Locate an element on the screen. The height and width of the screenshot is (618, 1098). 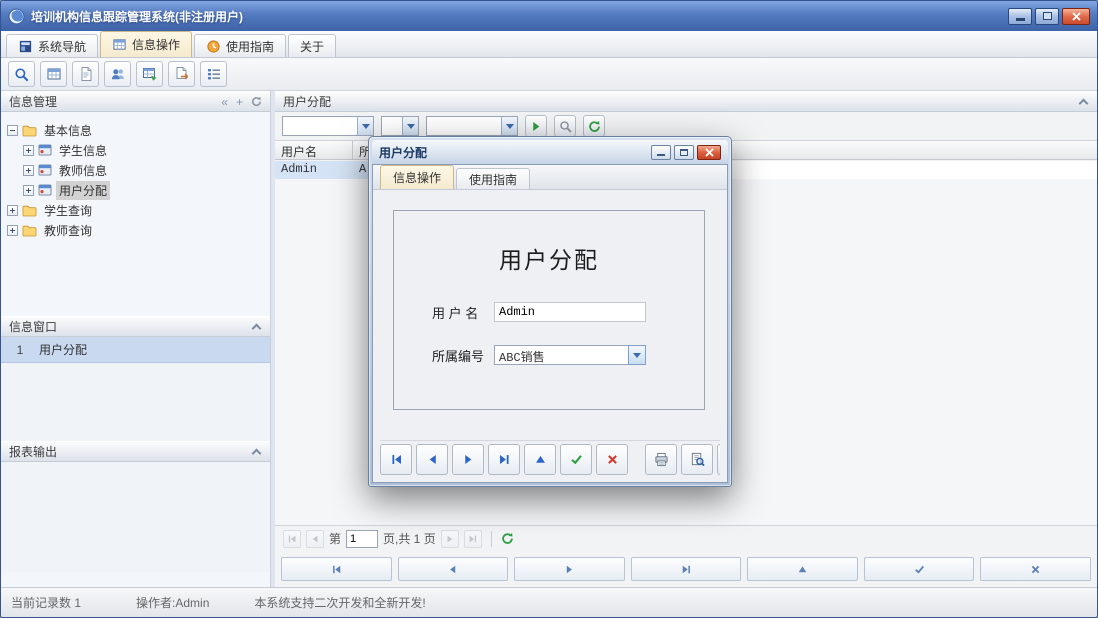
new-document-button is located at coordinates (85, 74).